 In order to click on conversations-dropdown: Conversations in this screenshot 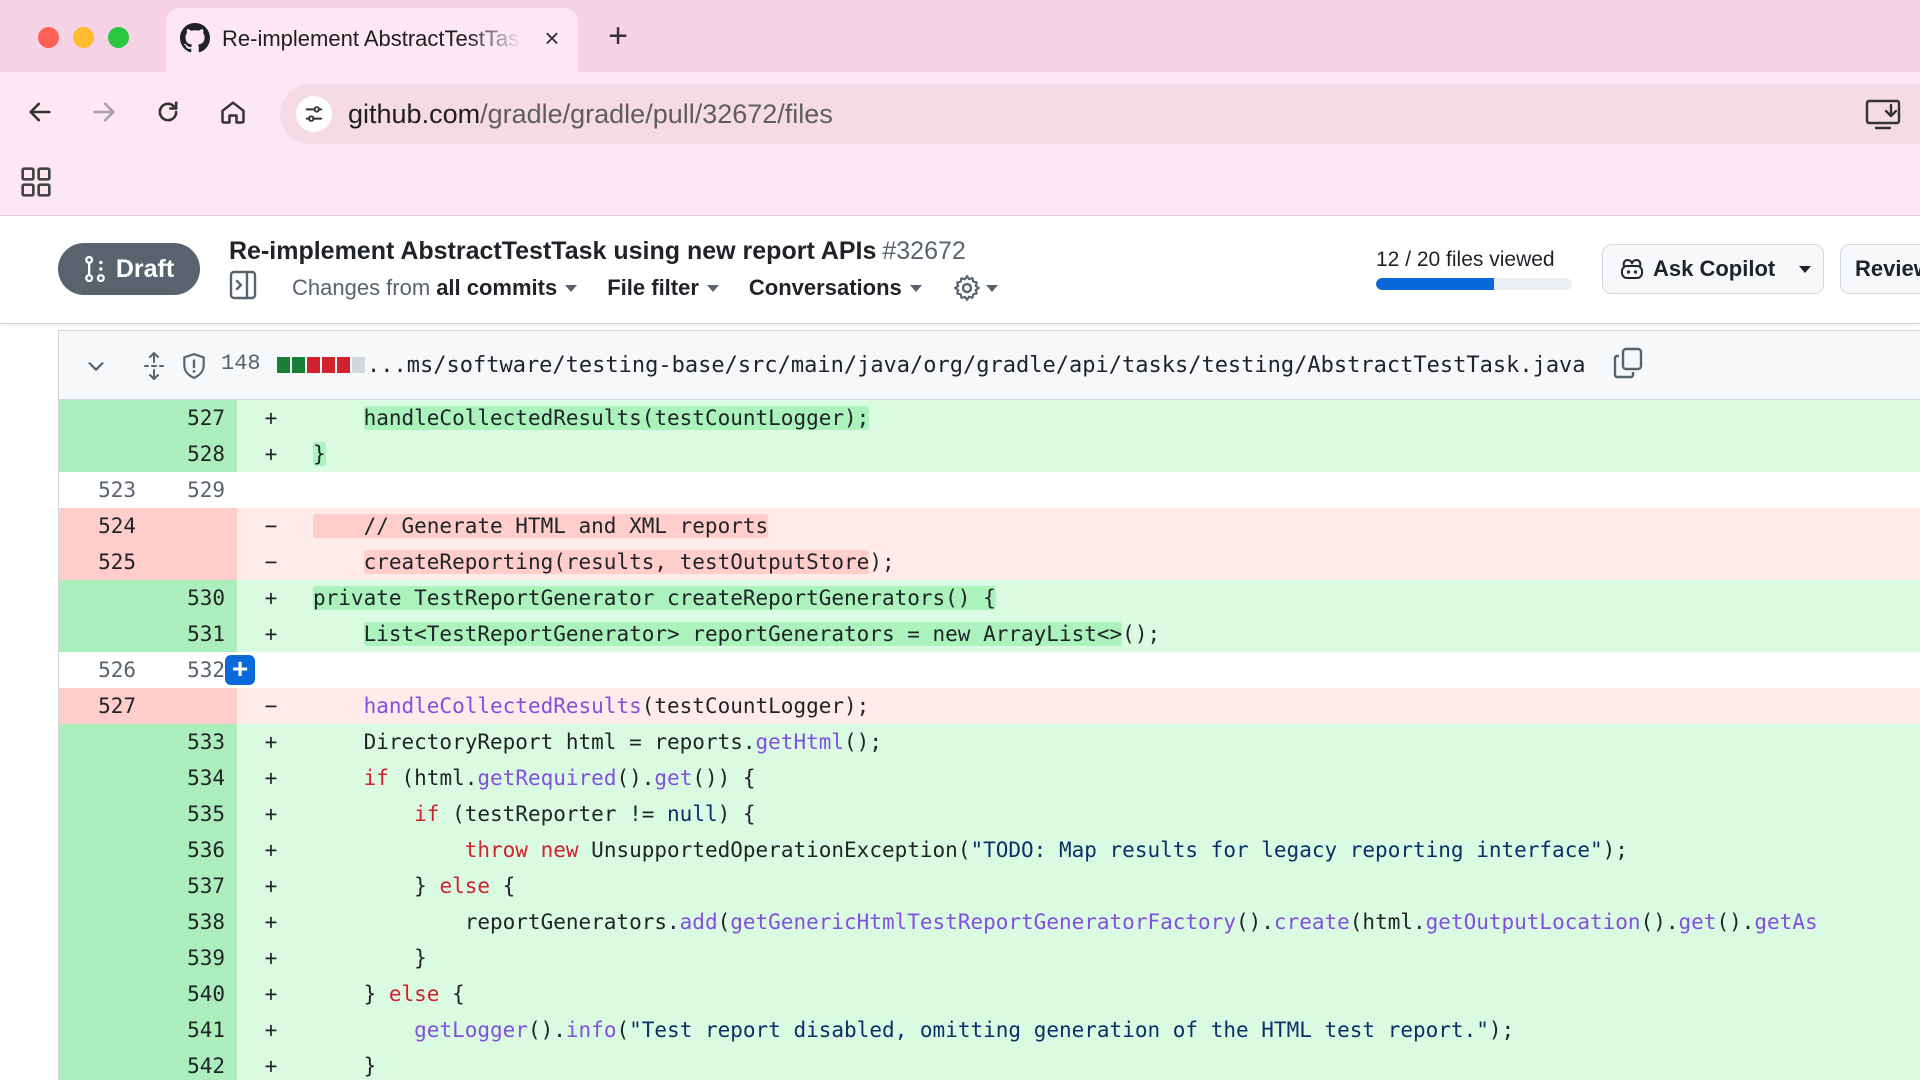, I will do `click(835, 288)`.